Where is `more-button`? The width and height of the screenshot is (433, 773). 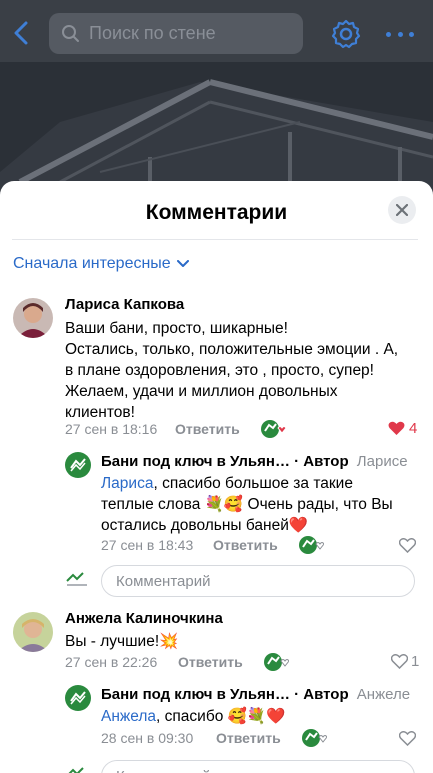 more-button is located at coordinates (400, 34).